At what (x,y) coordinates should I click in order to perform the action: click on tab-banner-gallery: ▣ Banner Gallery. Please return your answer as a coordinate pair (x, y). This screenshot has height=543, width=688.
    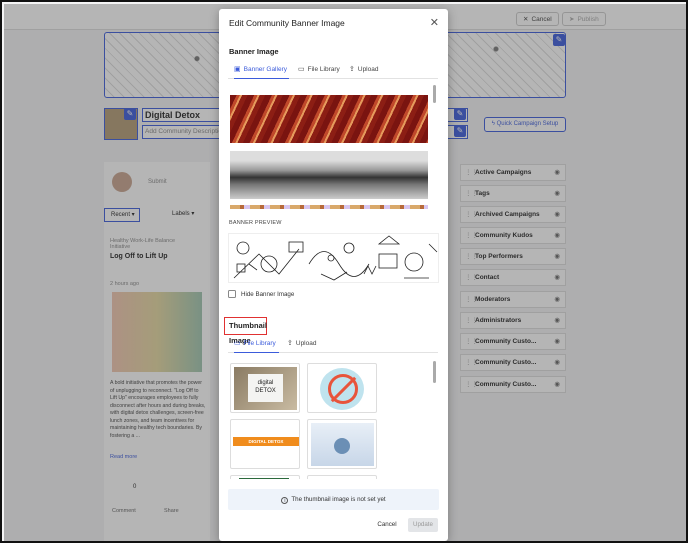
    Looking at the image, I should click on (261, 71).